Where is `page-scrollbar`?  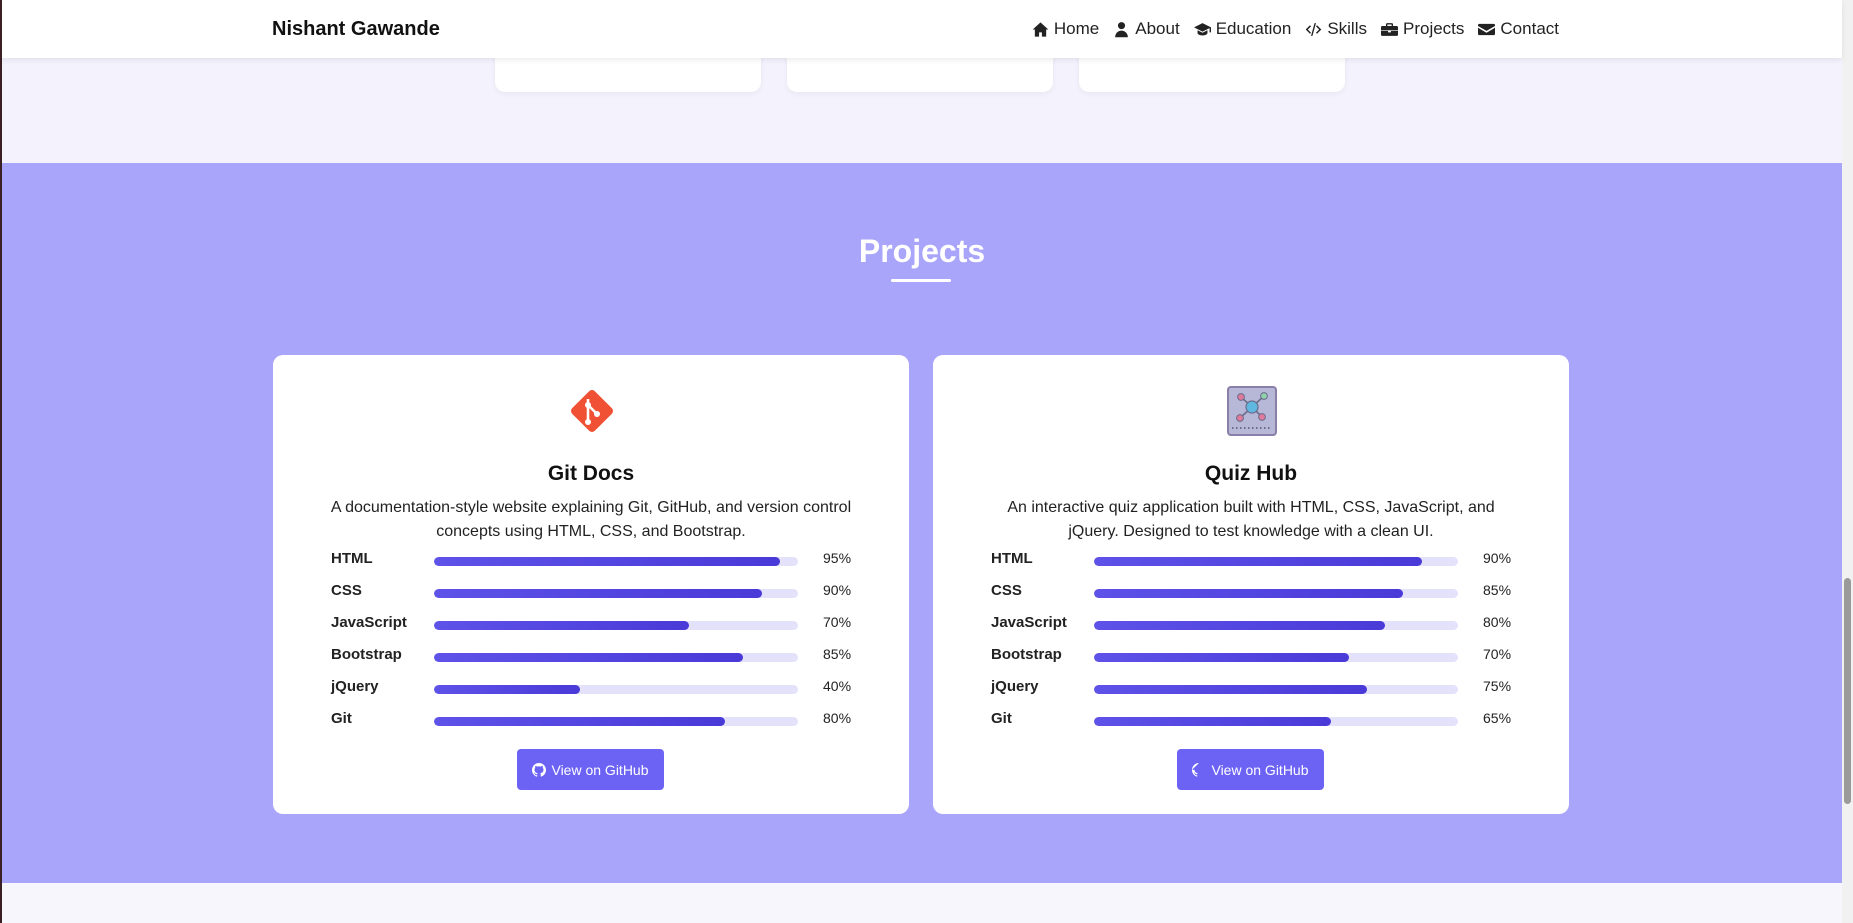 page-scrollbar is located at coordinates (1847, 461).